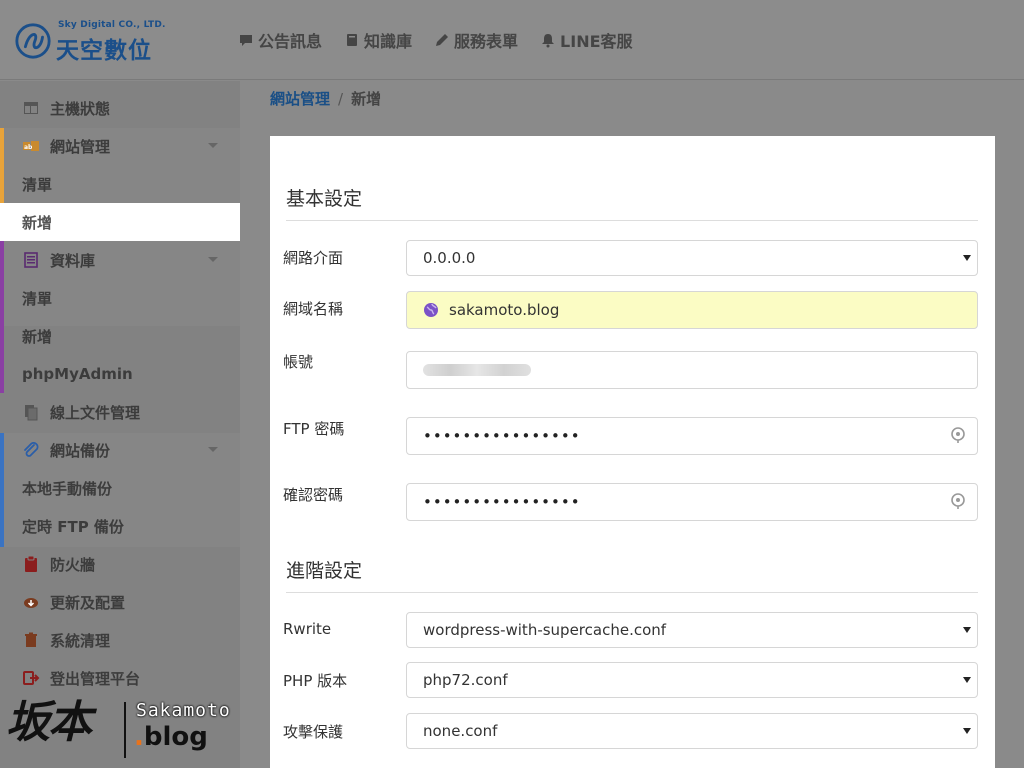 This screenshot has width=1024, height=768. I want to click on paperclip-icon, so click(31, 449).